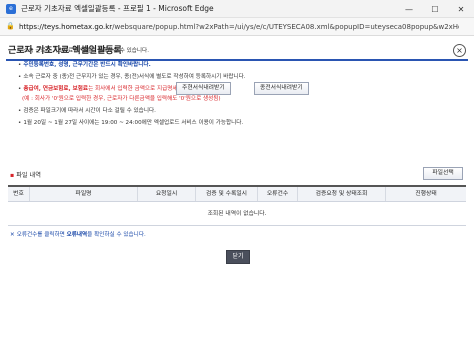 The image size is (474, 348). I want to click on window-title: 근로자 기초자료 엑셀일괄등록 - 프로필 1 - Microsoft Edge, so click(117, 8).